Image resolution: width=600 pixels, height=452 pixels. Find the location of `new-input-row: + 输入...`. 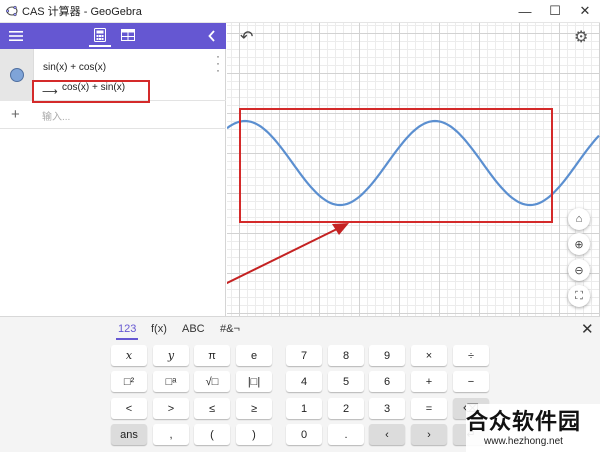

new-input-row: + 输入... is located at coordinates (113, 115).